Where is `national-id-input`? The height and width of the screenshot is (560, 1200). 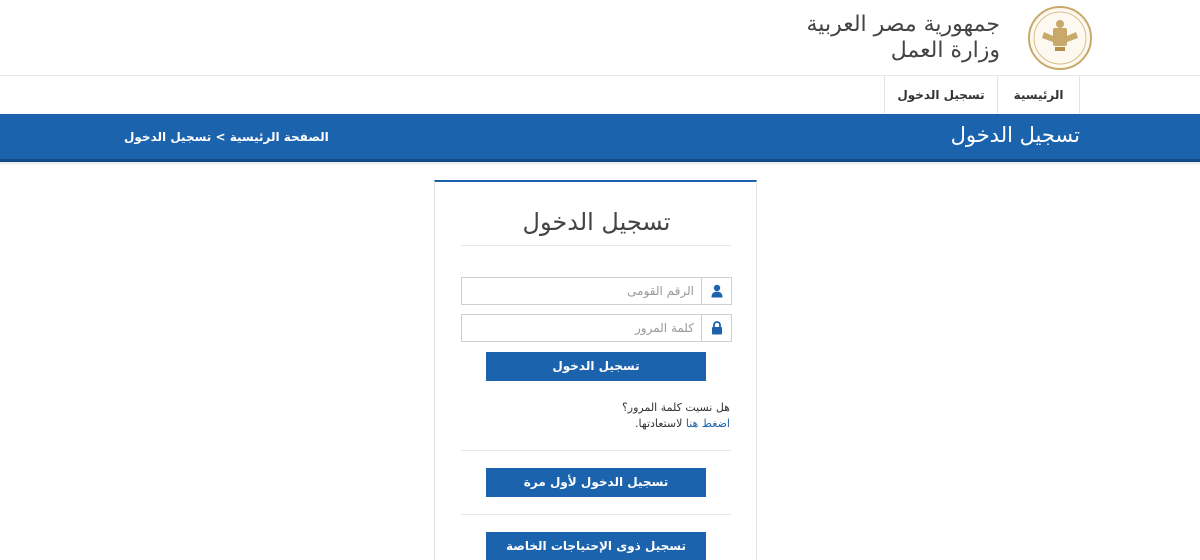
national-id-input is located at coordinates (582, 291).